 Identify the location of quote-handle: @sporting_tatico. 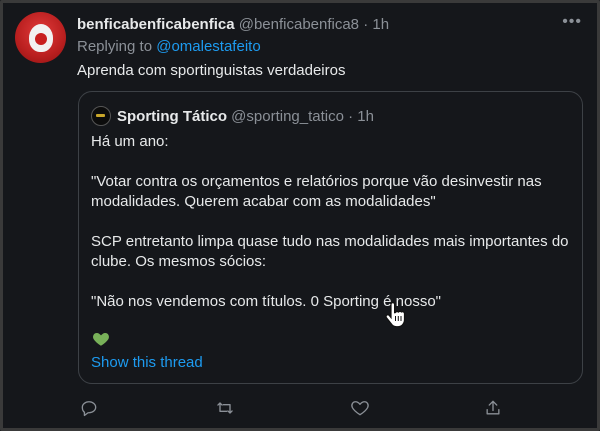
(287, 116).